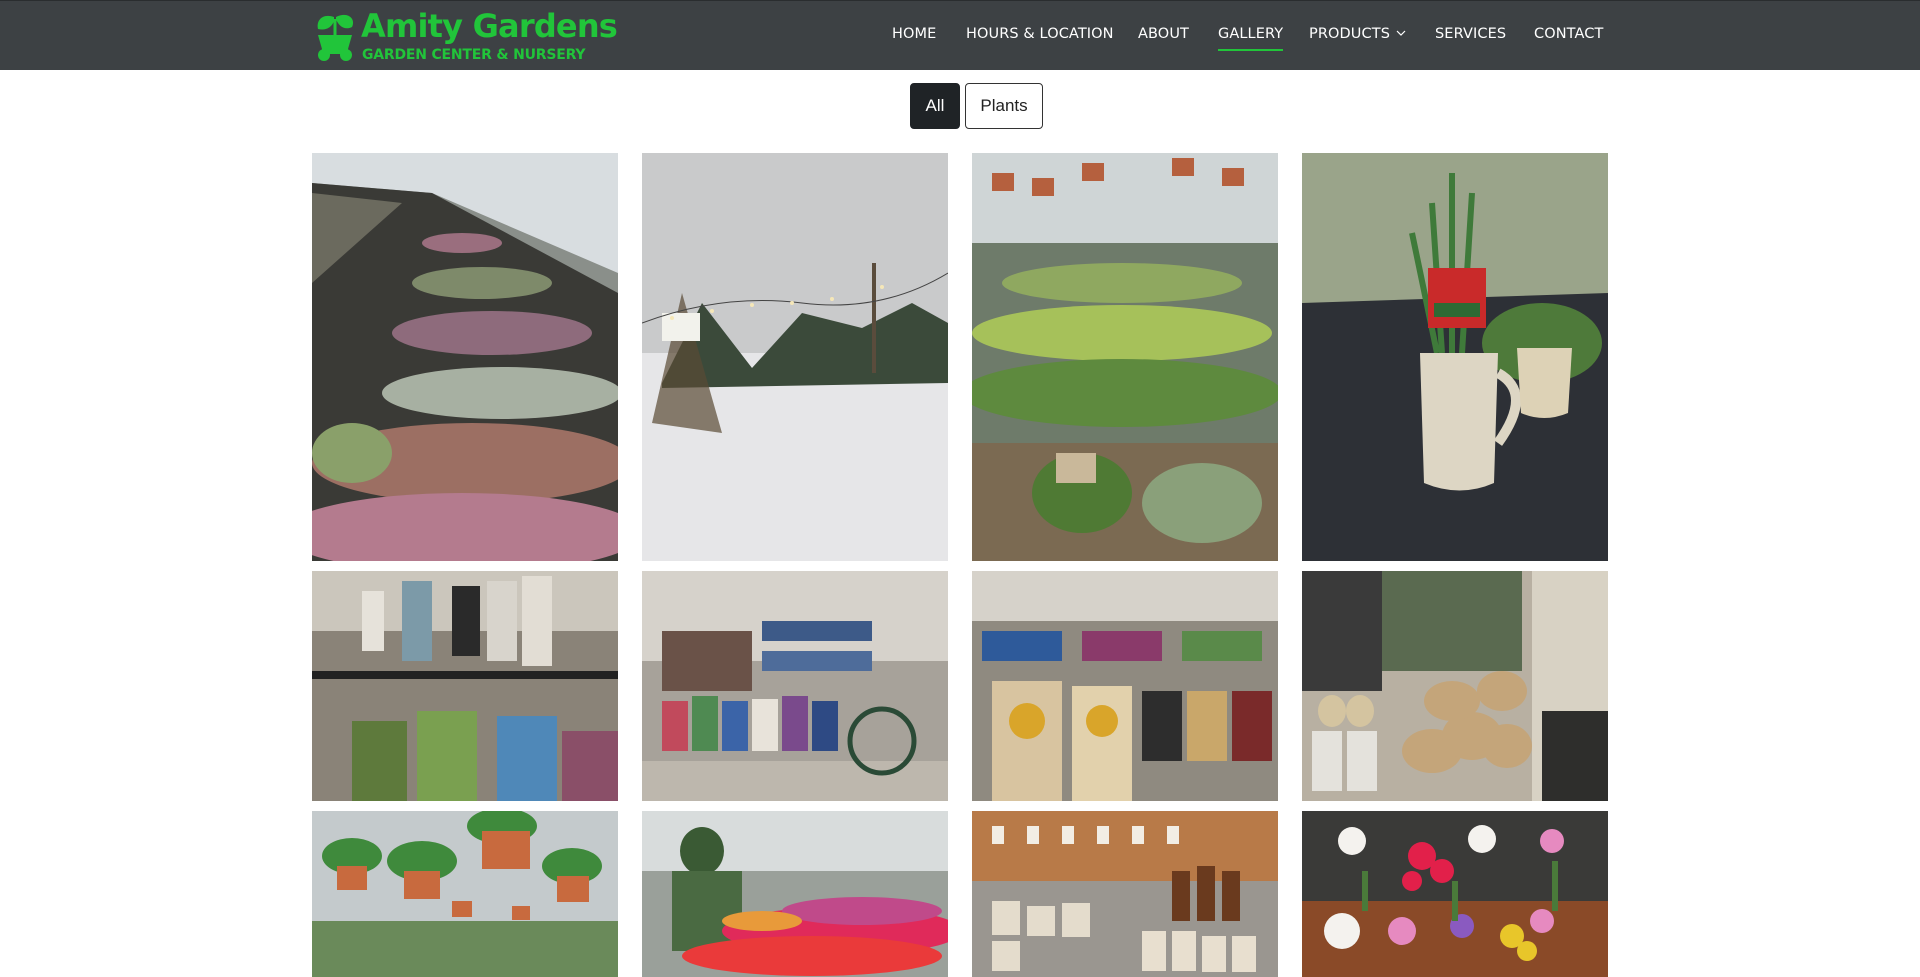 This screenshot has height=977, width=1920. What do you see at coordinates (1004, 106) in the screenshot?
I see `filter-plants-button: Plants` at bounding box center [1004, 106].